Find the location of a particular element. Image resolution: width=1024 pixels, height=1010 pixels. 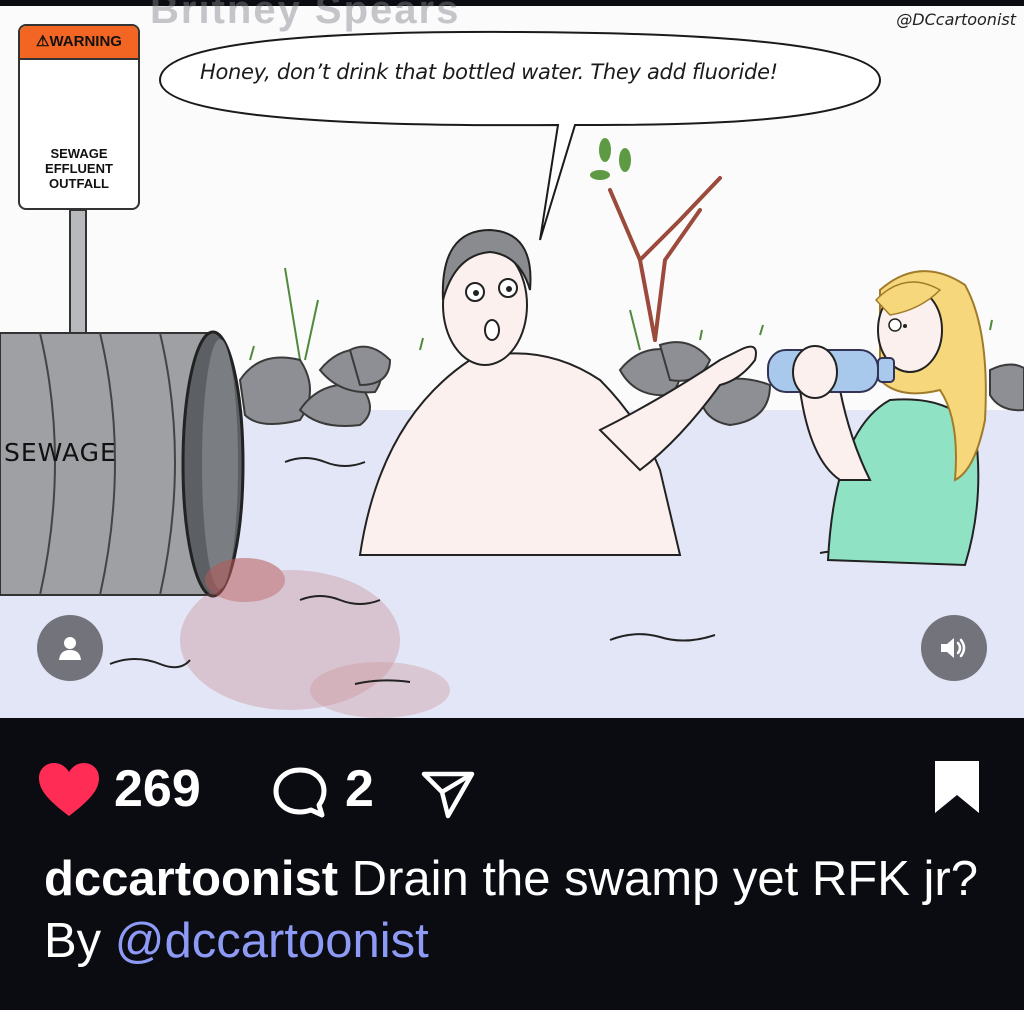

sign-line-2: EFFLUENT is located at coordinates (79, 168).